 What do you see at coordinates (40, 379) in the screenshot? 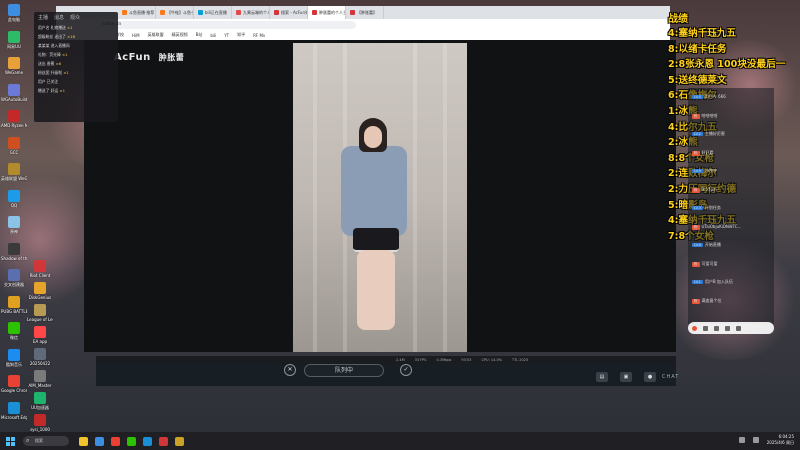
I see `desktop-icon: AIM_Master` at bounding box center [40, 379].